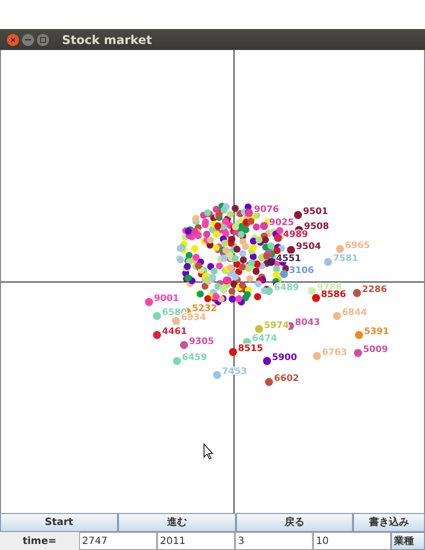 Image resolution: width=425 pixels, height=550 pixels. What do you see at coordinates (289, 259) in the screenshot?
I see `point-label: 4551` at bounding box center [289, 259].